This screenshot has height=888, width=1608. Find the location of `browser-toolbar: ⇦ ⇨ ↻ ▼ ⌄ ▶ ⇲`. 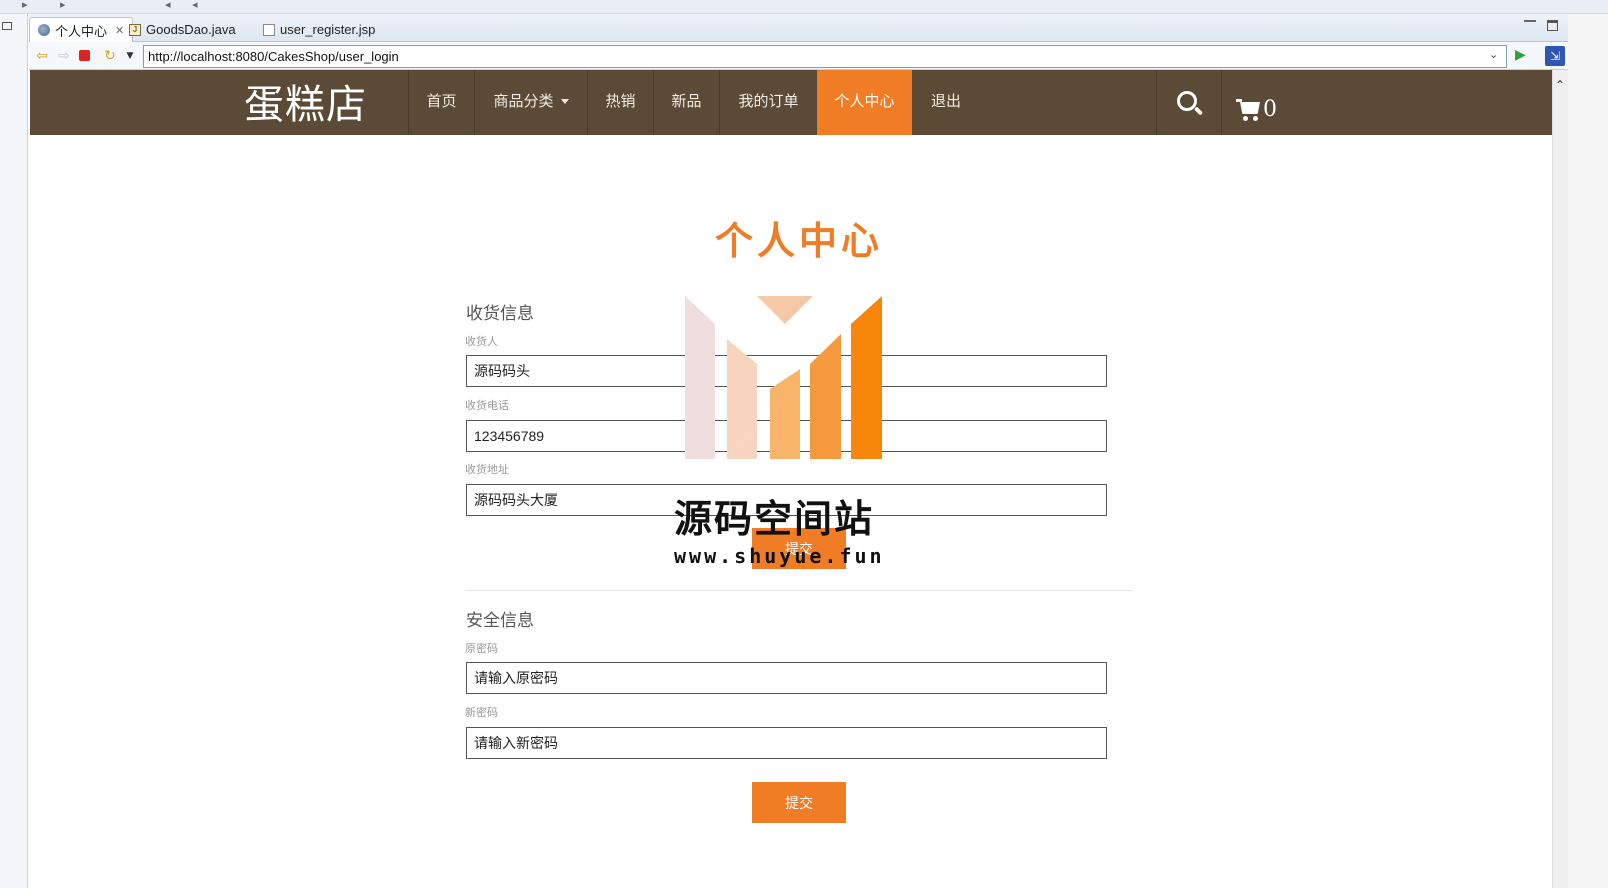

browser-toolbar: ⇦ ⇨ ↻ ▼ ⌄ ▶ ⇲ is located at coordinates (818, 56).